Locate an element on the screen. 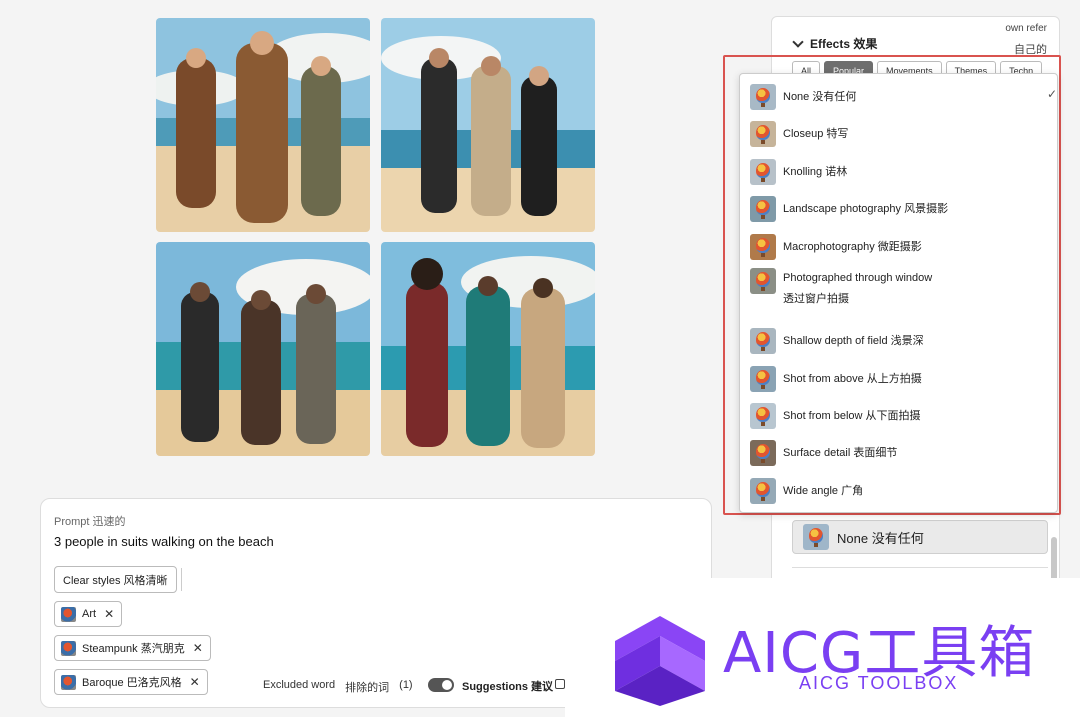  selected-effect-label: None 没有任何 is located at coordinates (880, 538).